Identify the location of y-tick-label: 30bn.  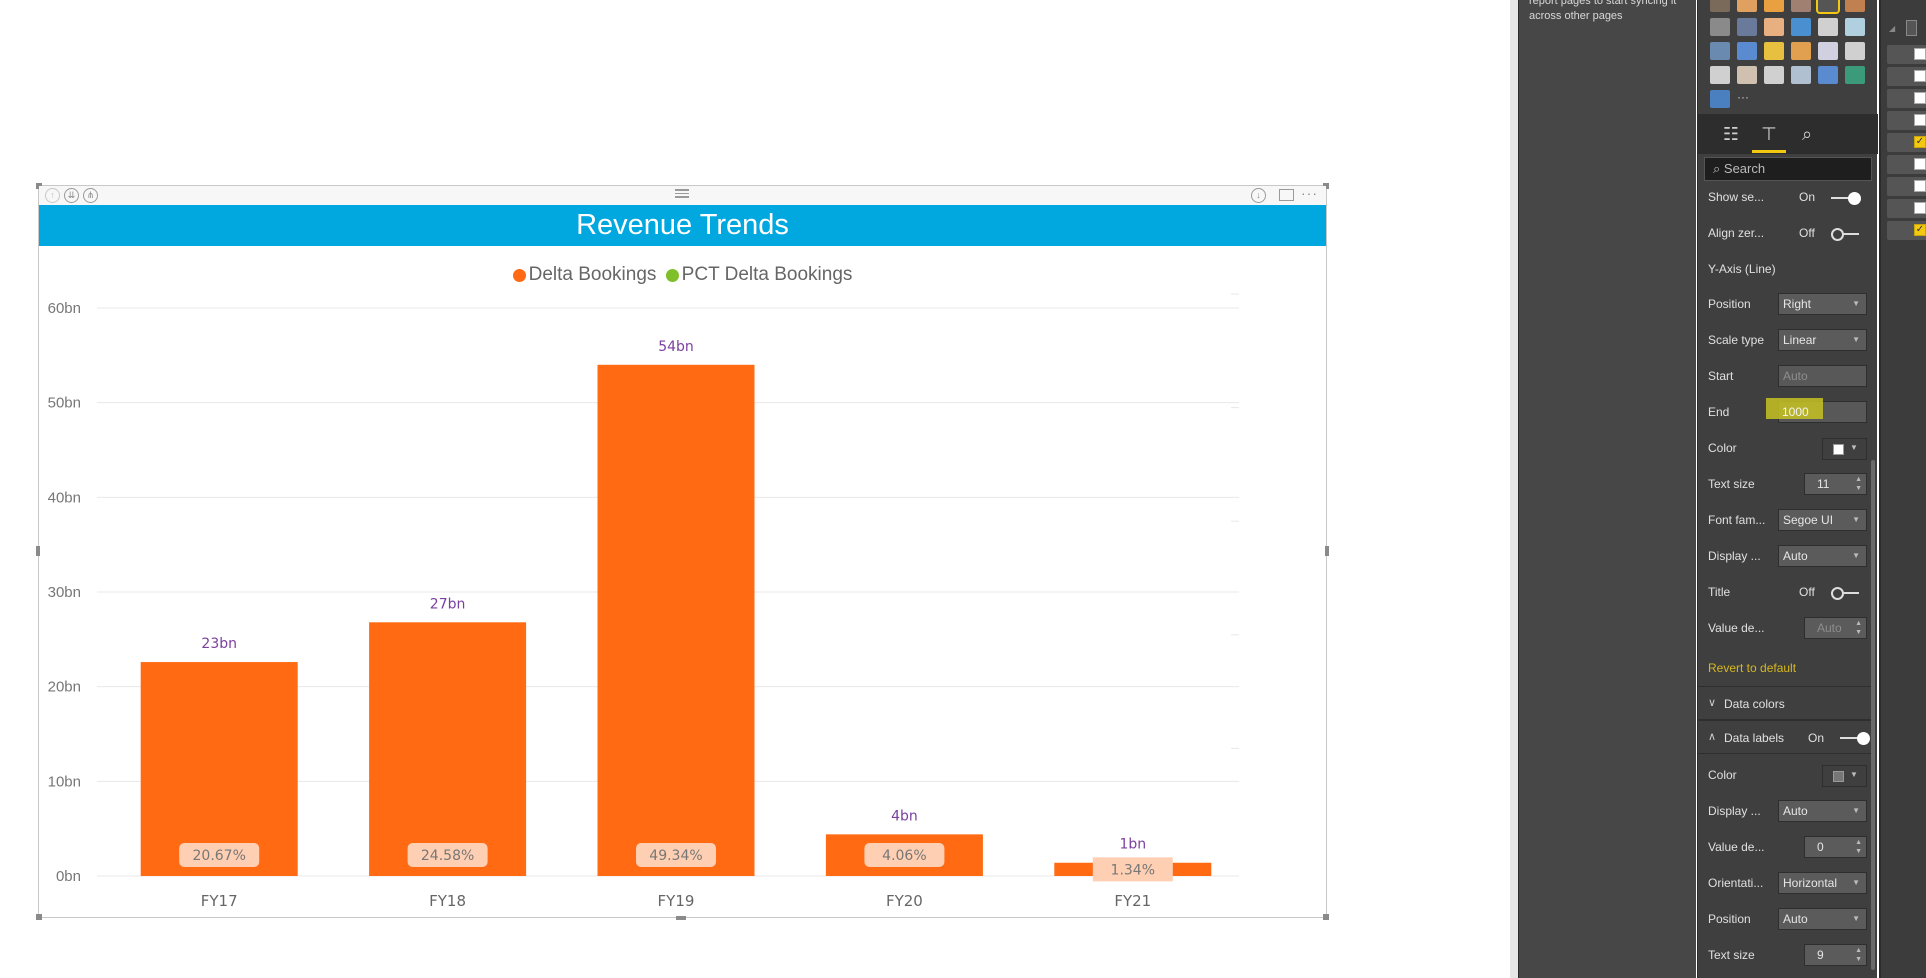
(64, 592).